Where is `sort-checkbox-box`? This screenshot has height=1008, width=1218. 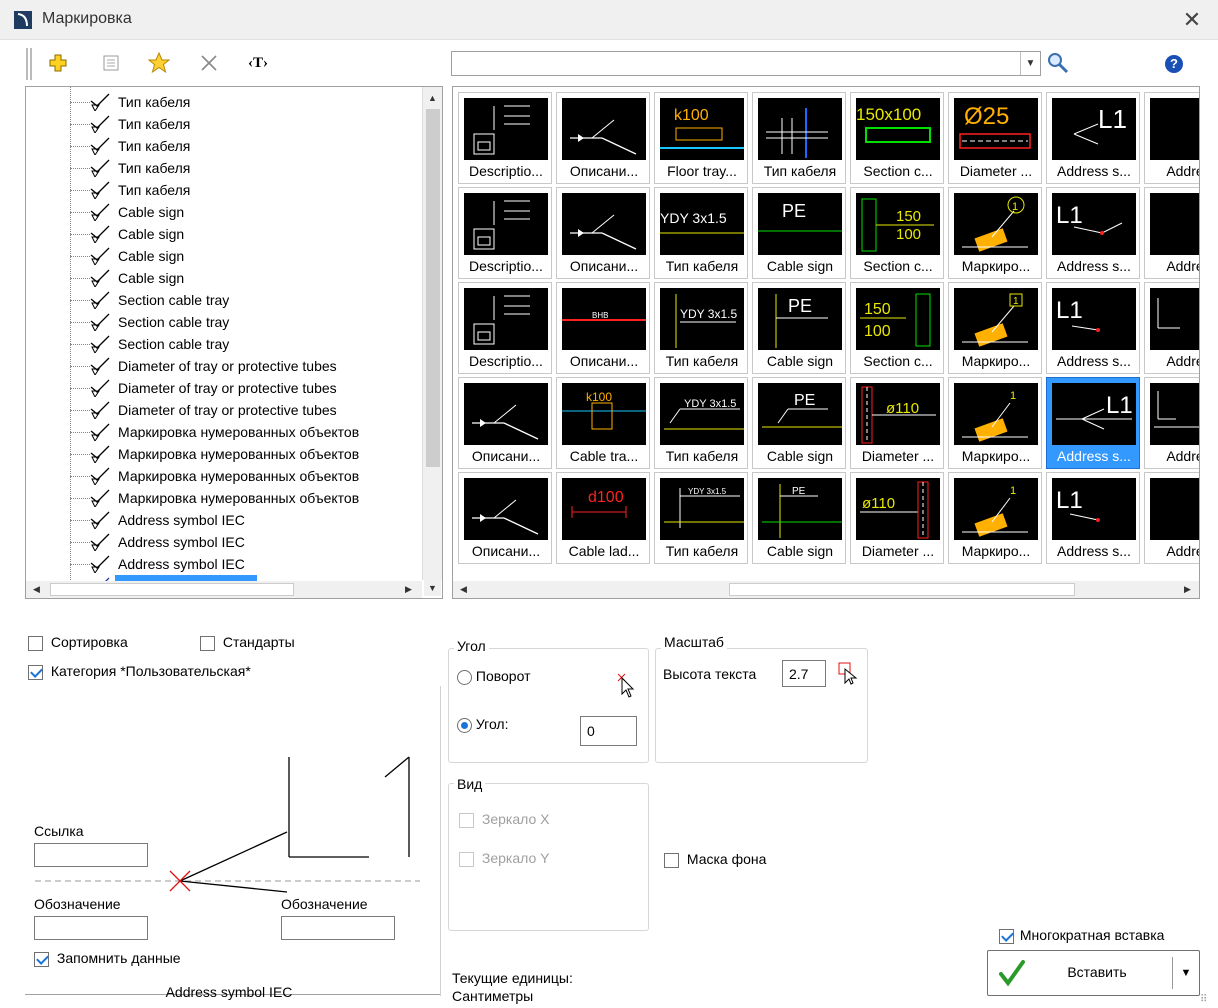 sort-checkbox-box is located at coordinates (35, 643).